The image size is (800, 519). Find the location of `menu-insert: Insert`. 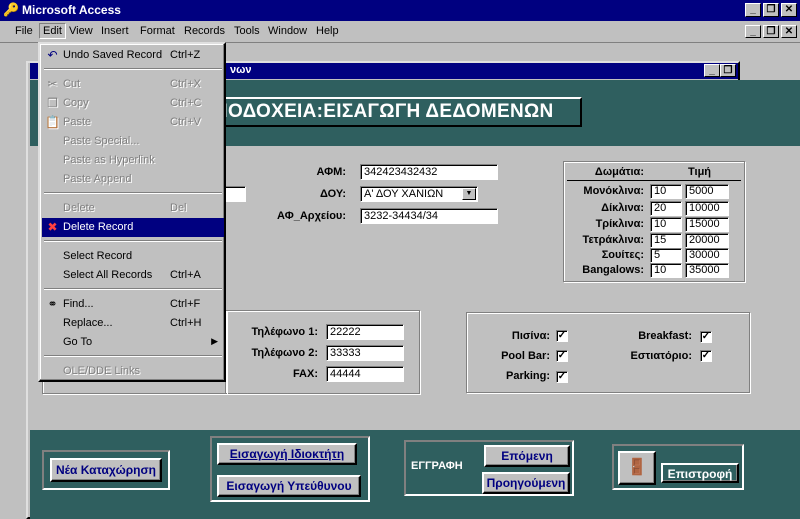

menu-insert: Insert is located at coordinates (115, 31).